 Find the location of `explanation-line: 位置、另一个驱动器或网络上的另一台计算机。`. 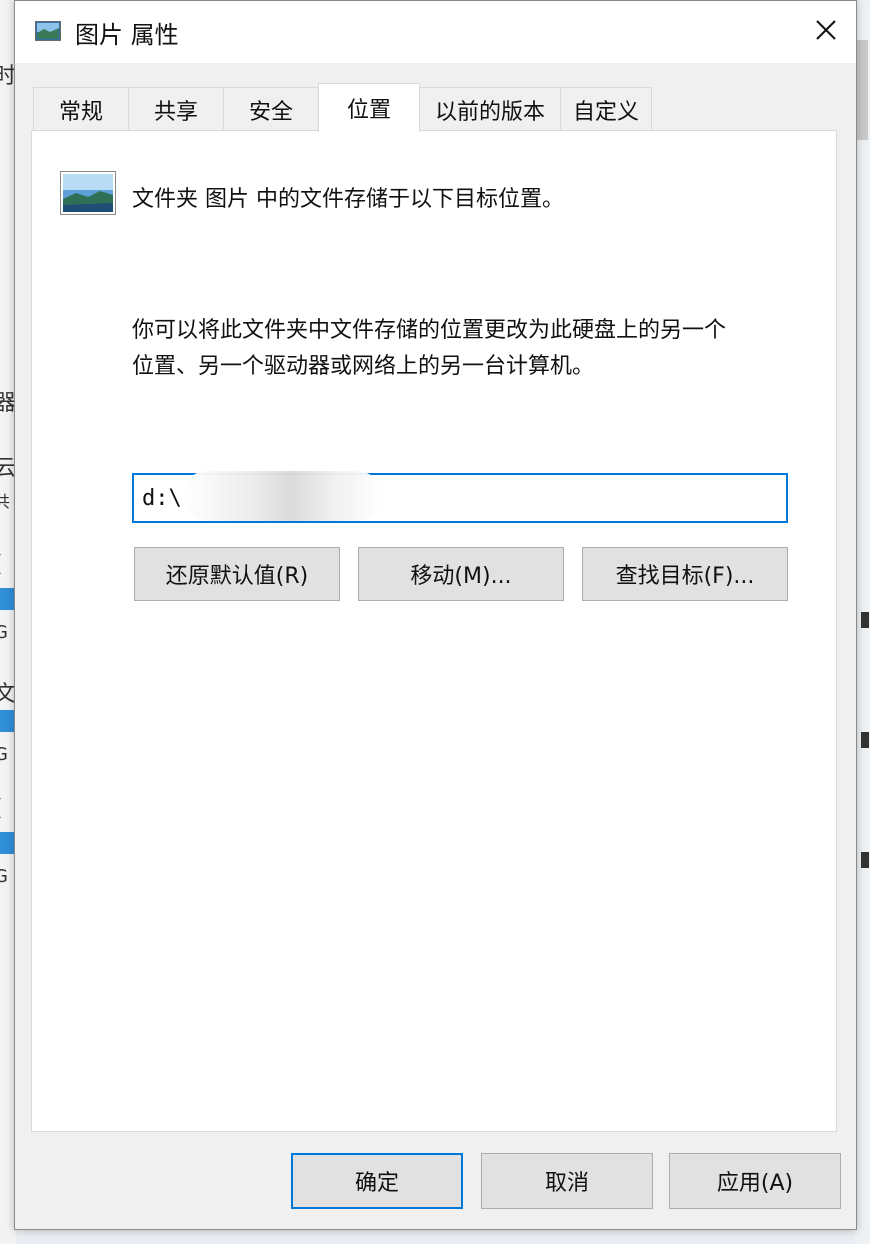

explanation-line: 位置、另一个驱动器或网络上的另一台计算机。 is located at coordinates (363, 366).